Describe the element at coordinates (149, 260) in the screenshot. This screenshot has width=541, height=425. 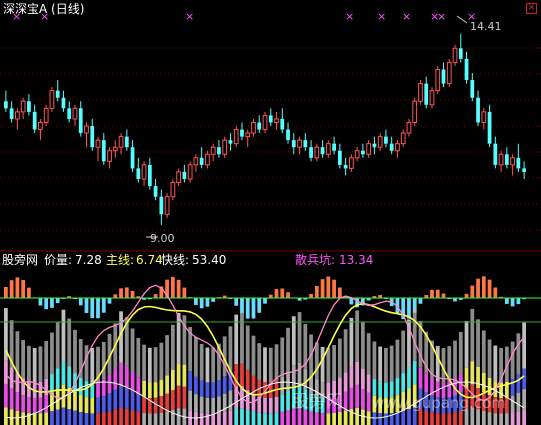
I see `main-value: 6.74` at that location.